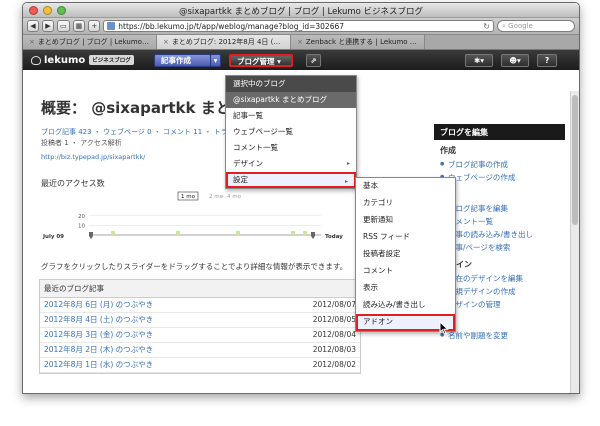  What do you see at coordinates (479, 60) in the screenshot?
I see `settings-gear-button: ✱▾` at bounding box center [479, 60].